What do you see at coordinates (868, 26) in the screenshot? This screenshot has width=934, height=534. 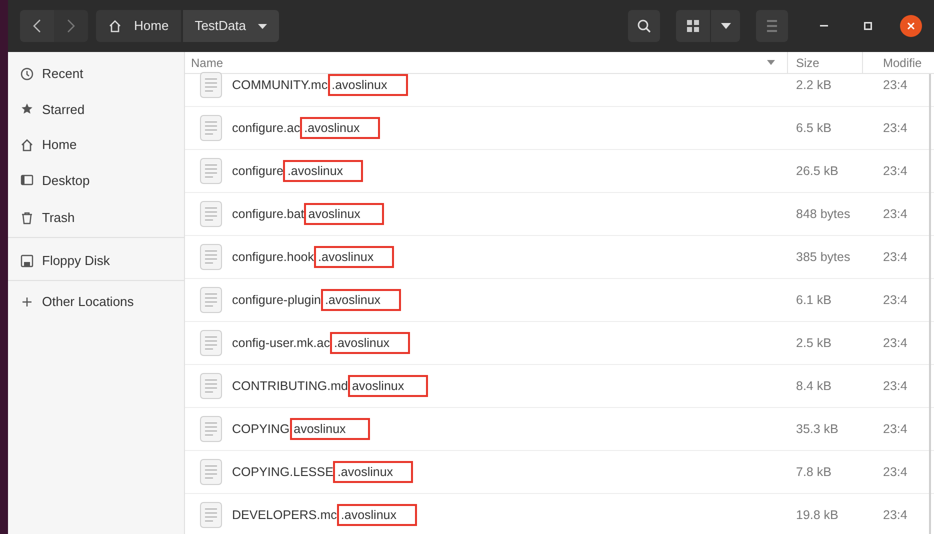 I see `maximize-icon` at bounding box center [868, 26].